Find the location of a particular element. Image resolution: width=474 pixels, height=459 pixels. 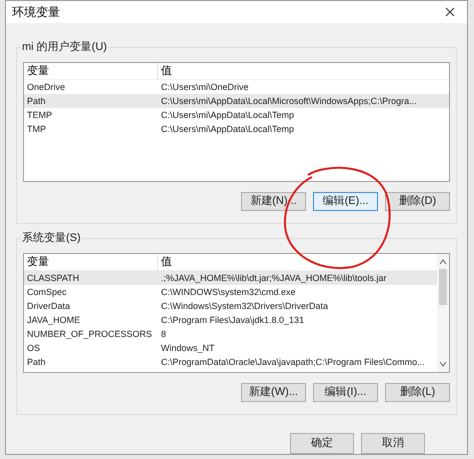

variable-name: DriverData is located at coordinates (49, 306).